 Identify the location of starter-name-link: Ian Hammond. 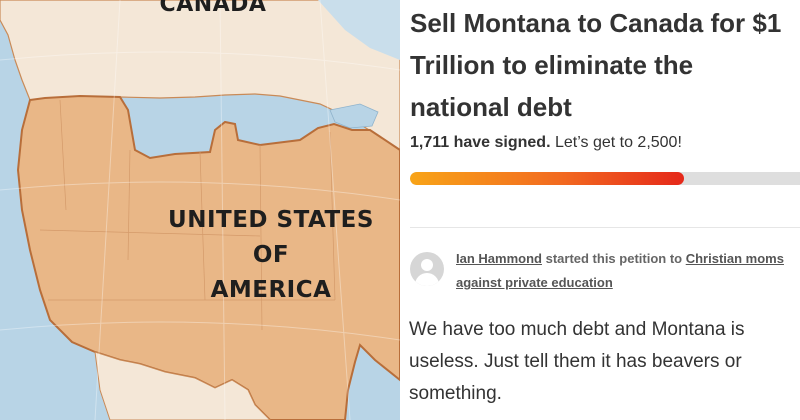
(499, 258).